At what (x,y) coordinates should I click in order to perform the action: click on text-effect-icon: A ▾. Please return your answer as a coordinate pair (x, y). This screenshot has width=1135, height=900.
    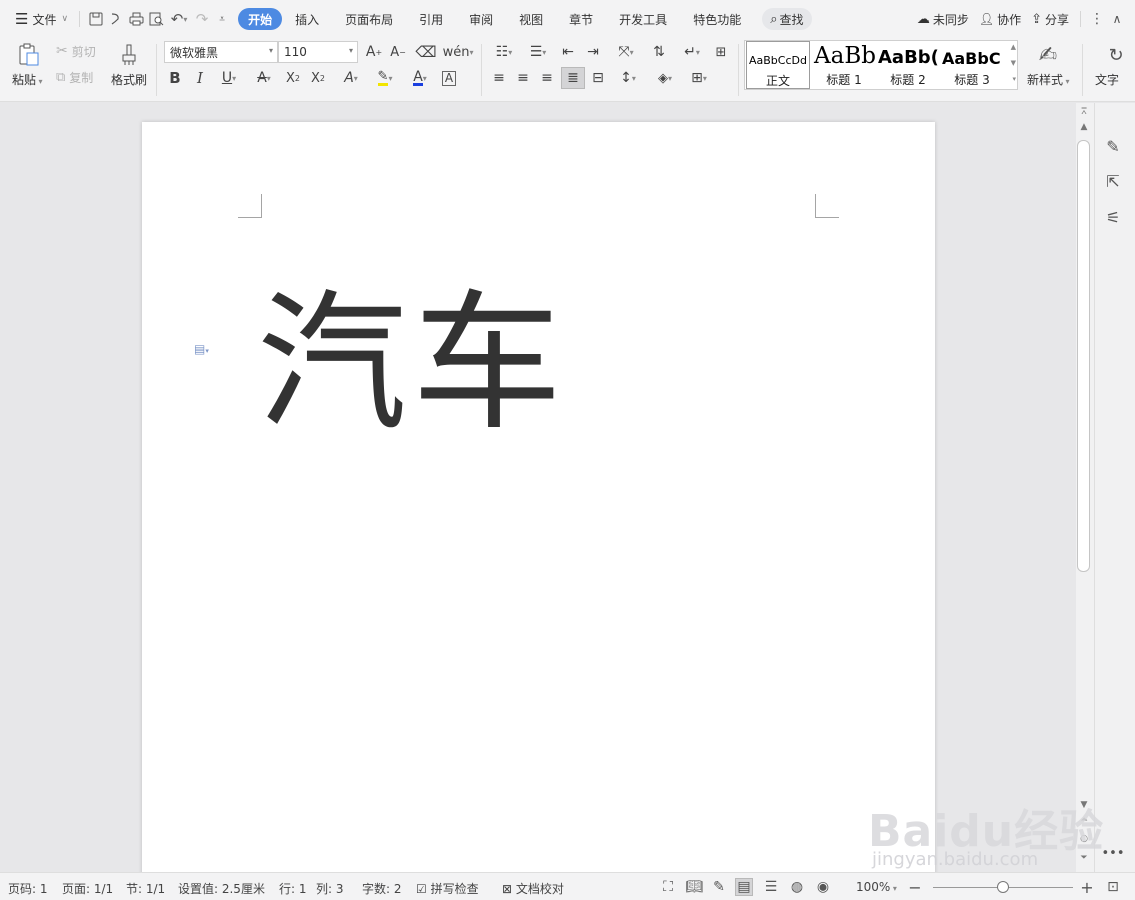
    Looking at the image, I should click on (351, 78).